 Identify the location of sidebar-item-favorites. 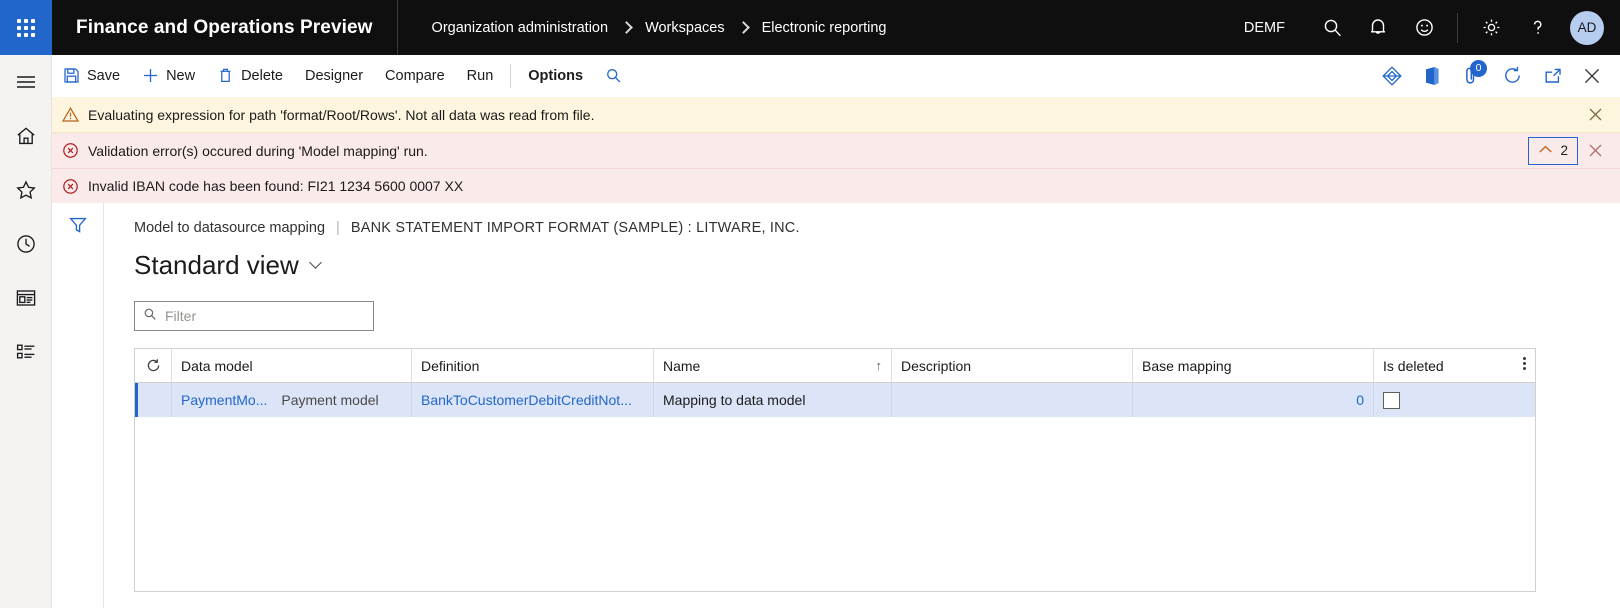
(26, 190).